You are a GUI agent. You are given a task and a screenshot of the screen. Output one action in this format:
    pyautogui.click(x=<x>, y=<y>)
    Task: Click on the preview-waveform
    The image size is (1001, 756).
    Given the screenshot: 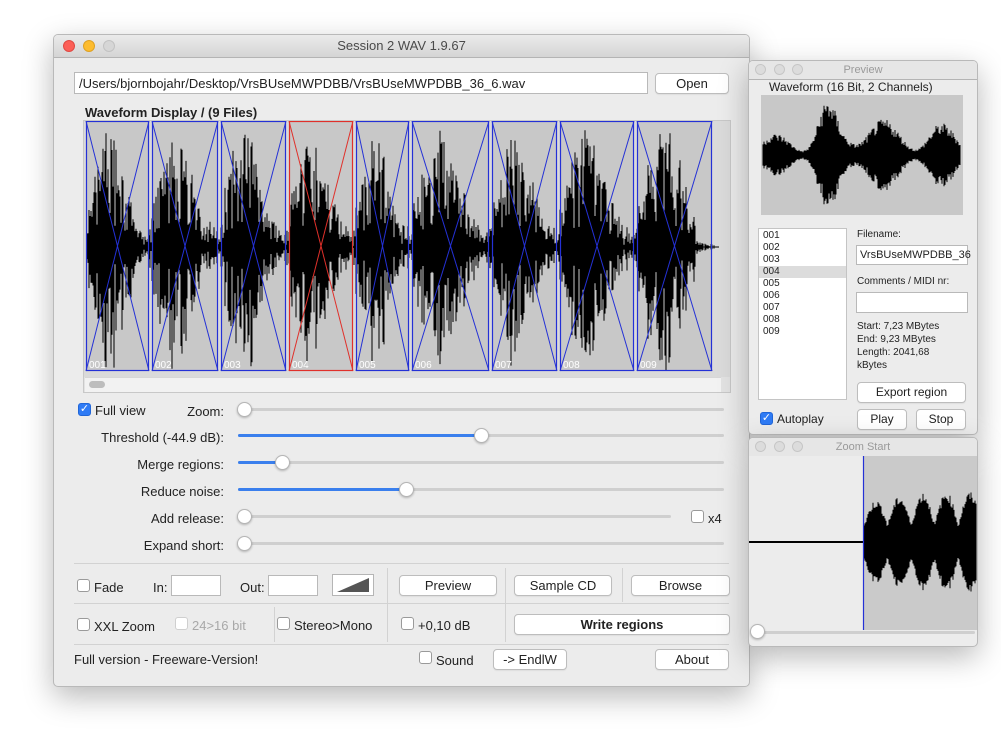 What is the action you would take?
    pyautogui.click(x=862, y=155)
    